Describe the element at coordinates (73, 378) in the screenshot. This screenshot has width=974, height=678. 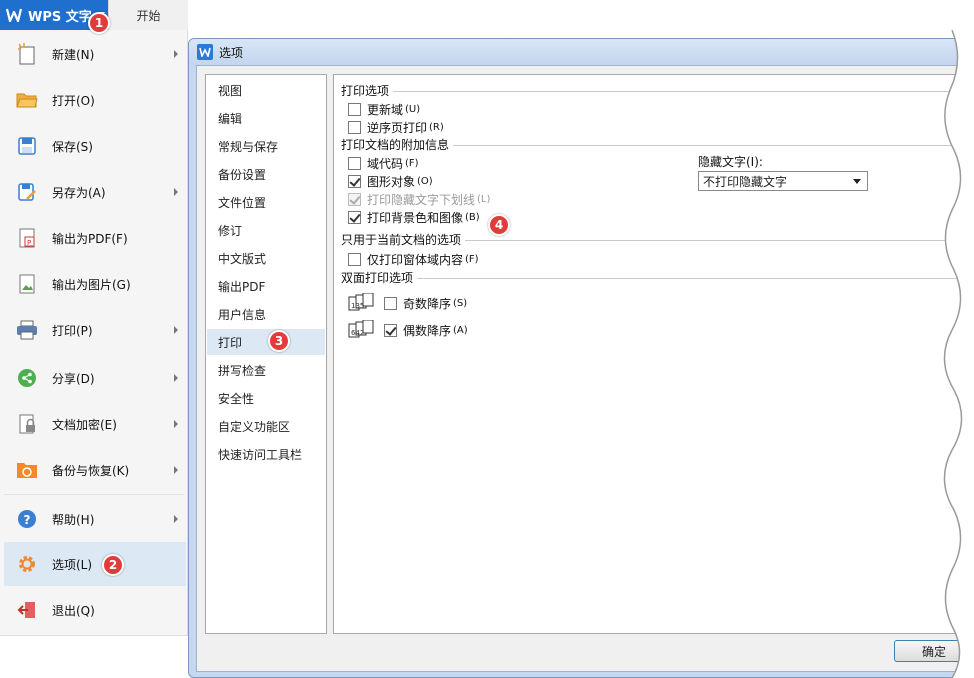
I see `menu-item-label: 分享(D)` at that location.